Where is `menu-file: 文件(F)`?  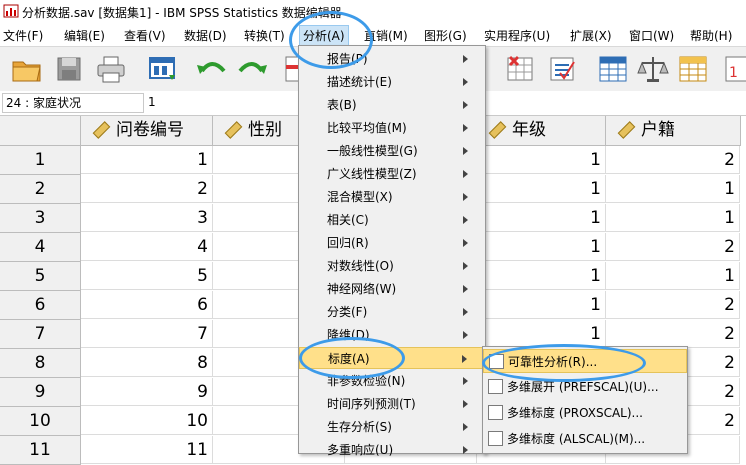 menu-file: 文件(F) is located at coordinates (23, 35).